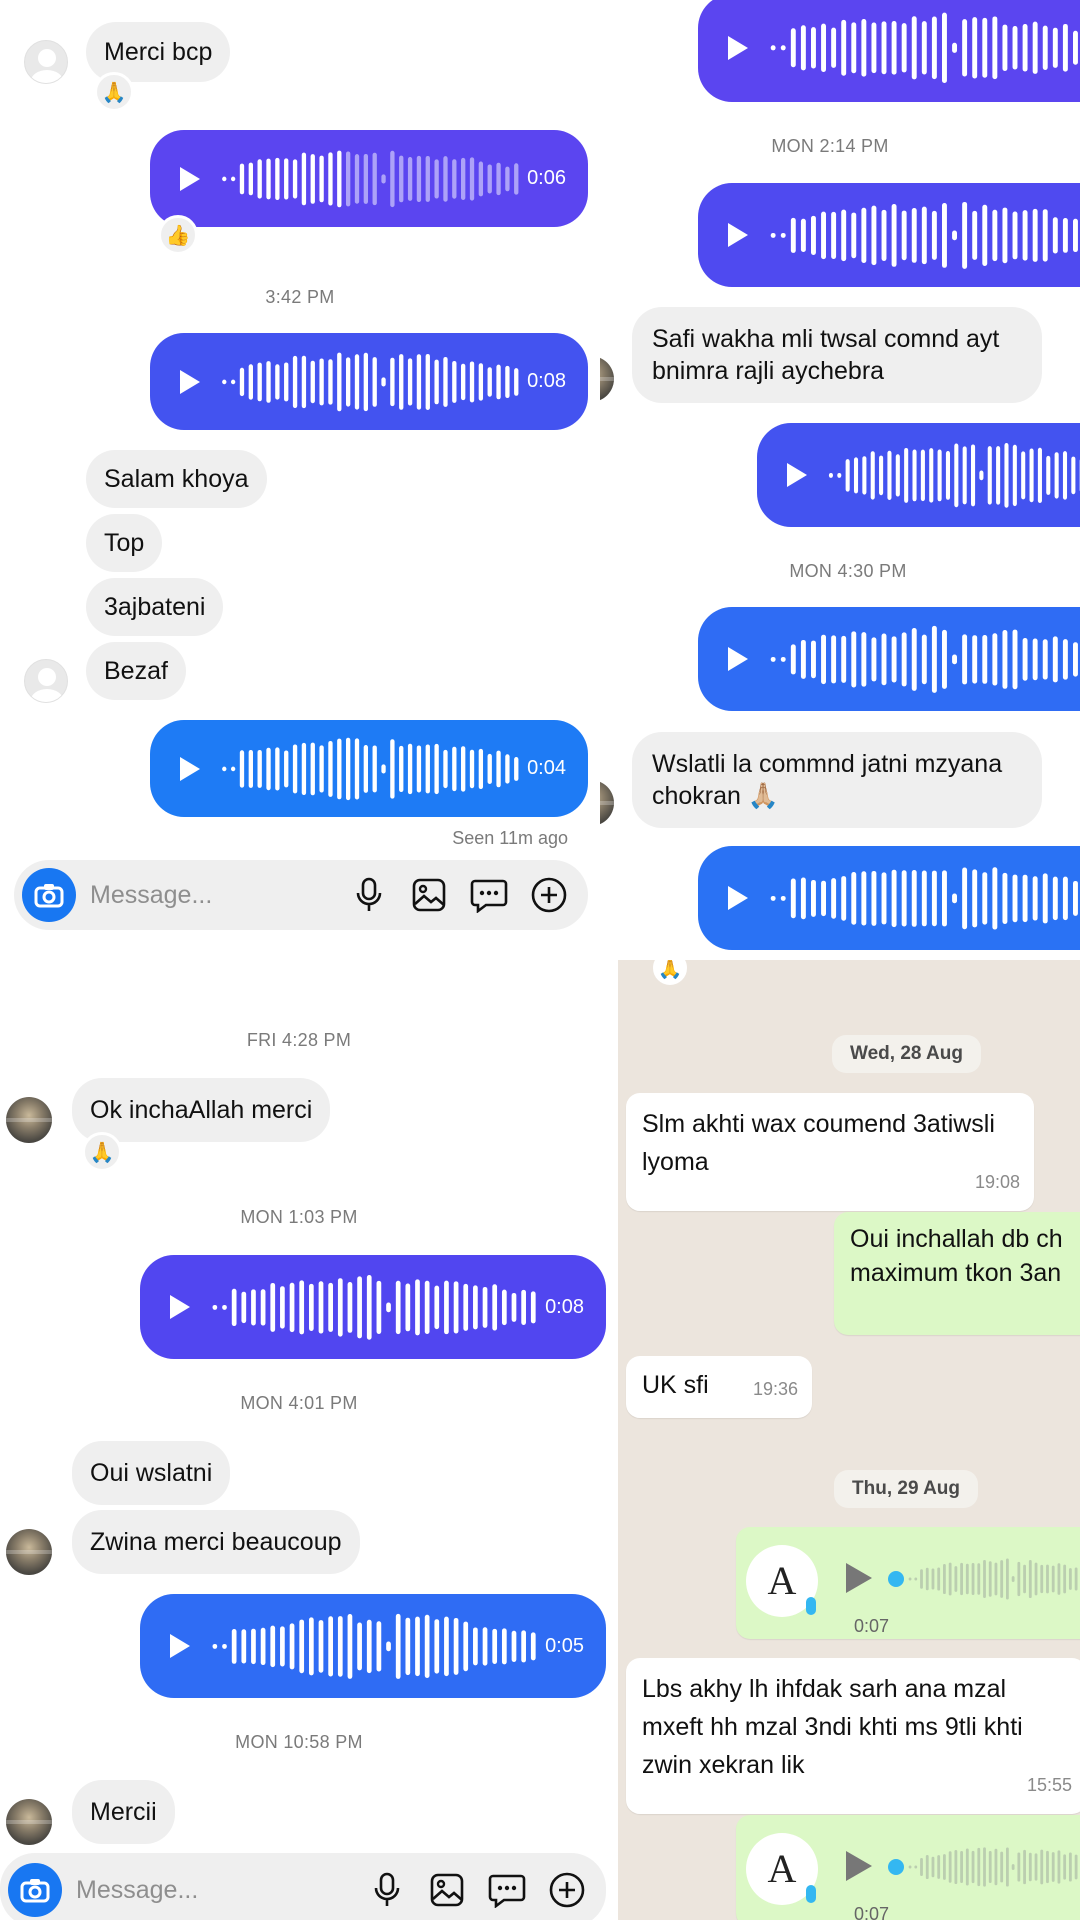  I want to click on message-bubble: 3ajbateni, so click(155, 607).